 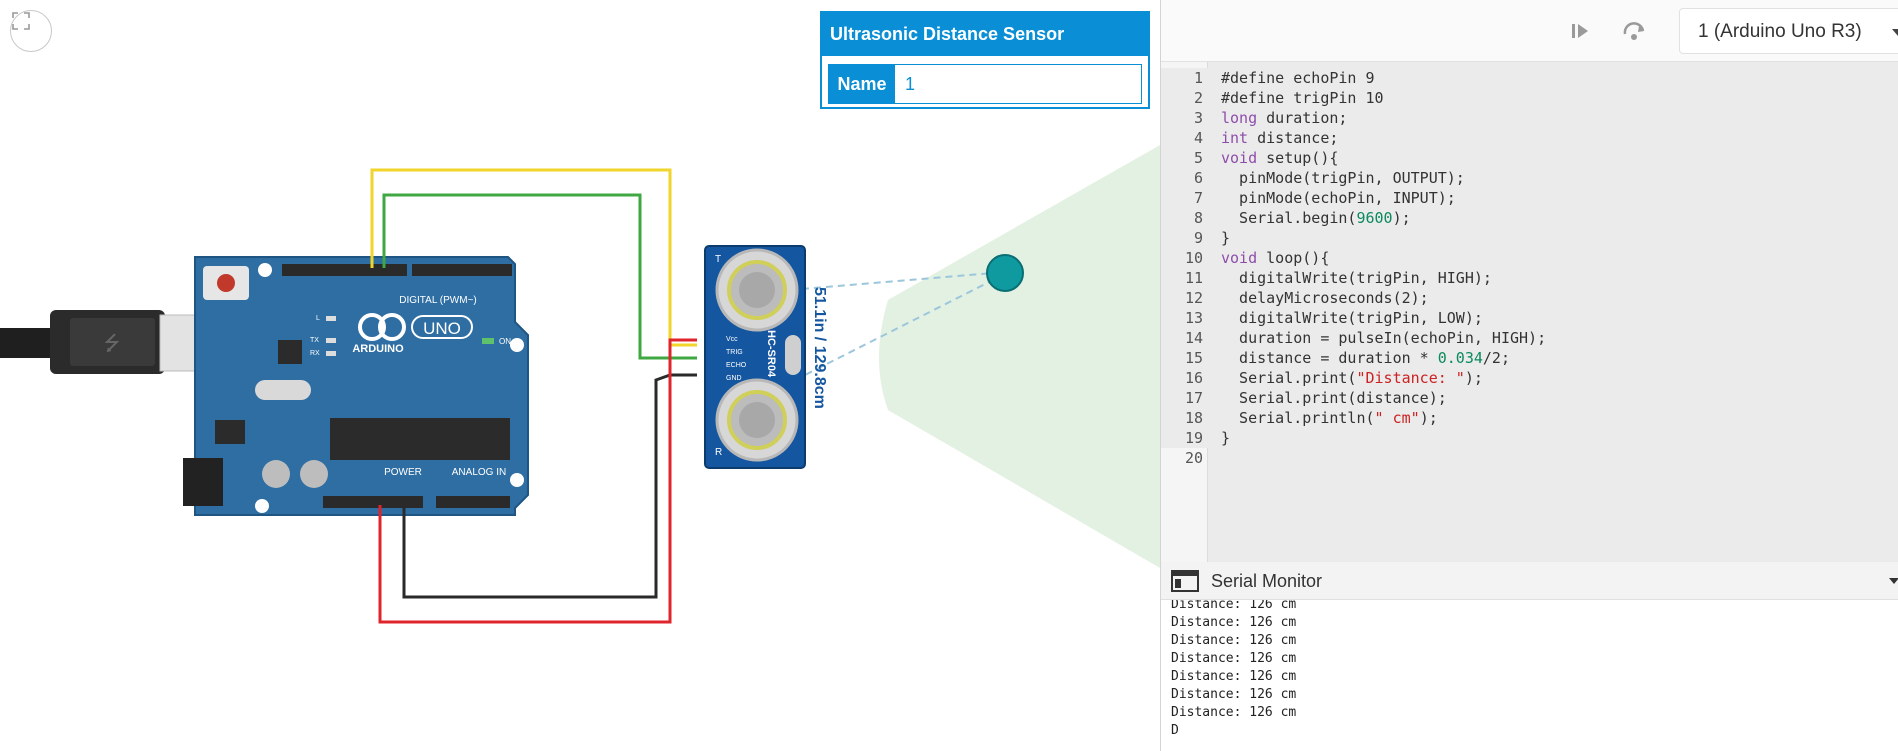 I want to click on code-line: 14 duration = pulseIn(echoPin, HIGH);, so click(x=1529, y=338).